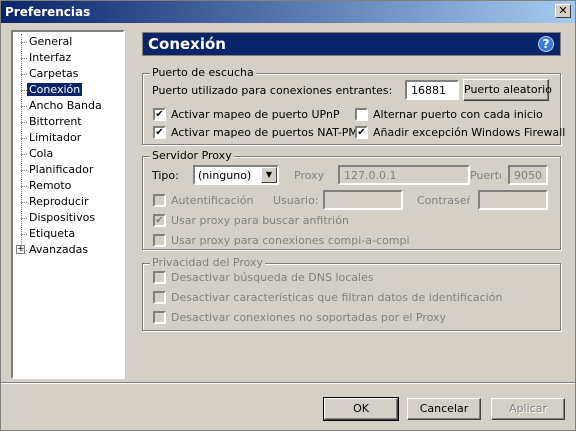  I want to click on tree-item-limitador: Limitador, so click(51, 138).